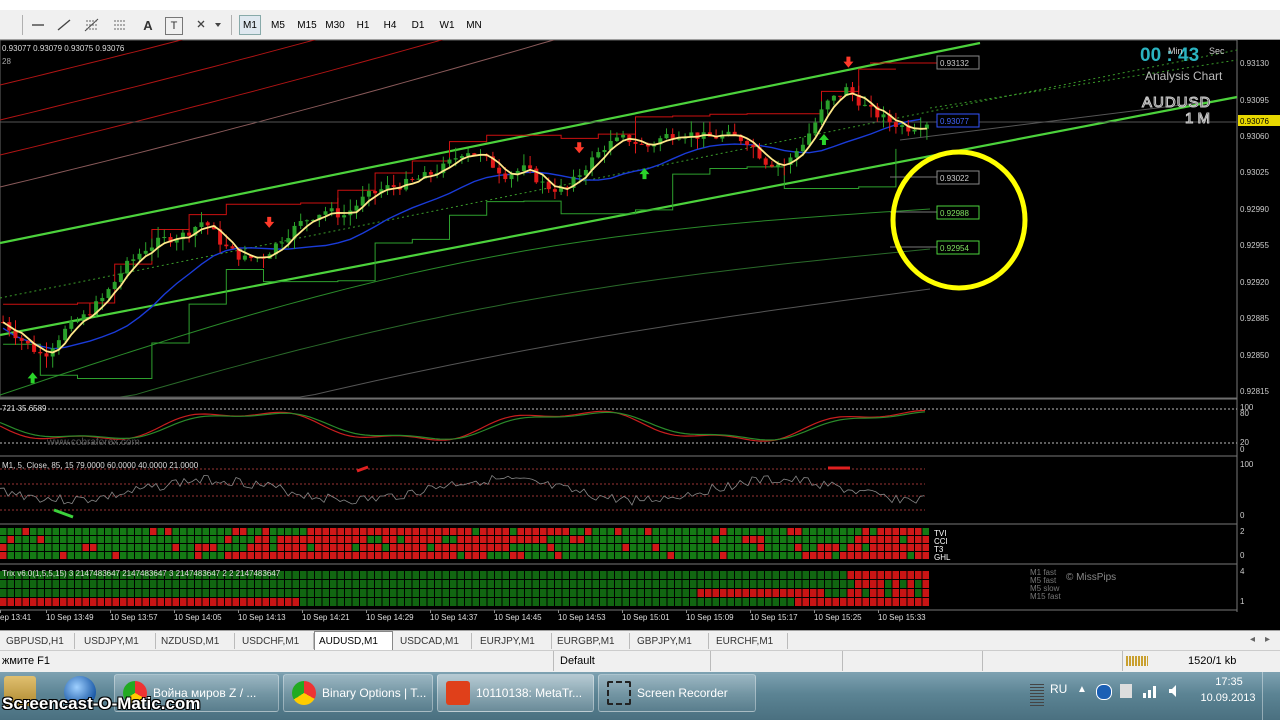 Image resolution: width=1280 pixels, height=720 pixels. What do you see at coordinates (276, 641) in the screenshot?
I see `tab-usdchf-m1: USDCHF,M1` at bounding box center [276, 641].